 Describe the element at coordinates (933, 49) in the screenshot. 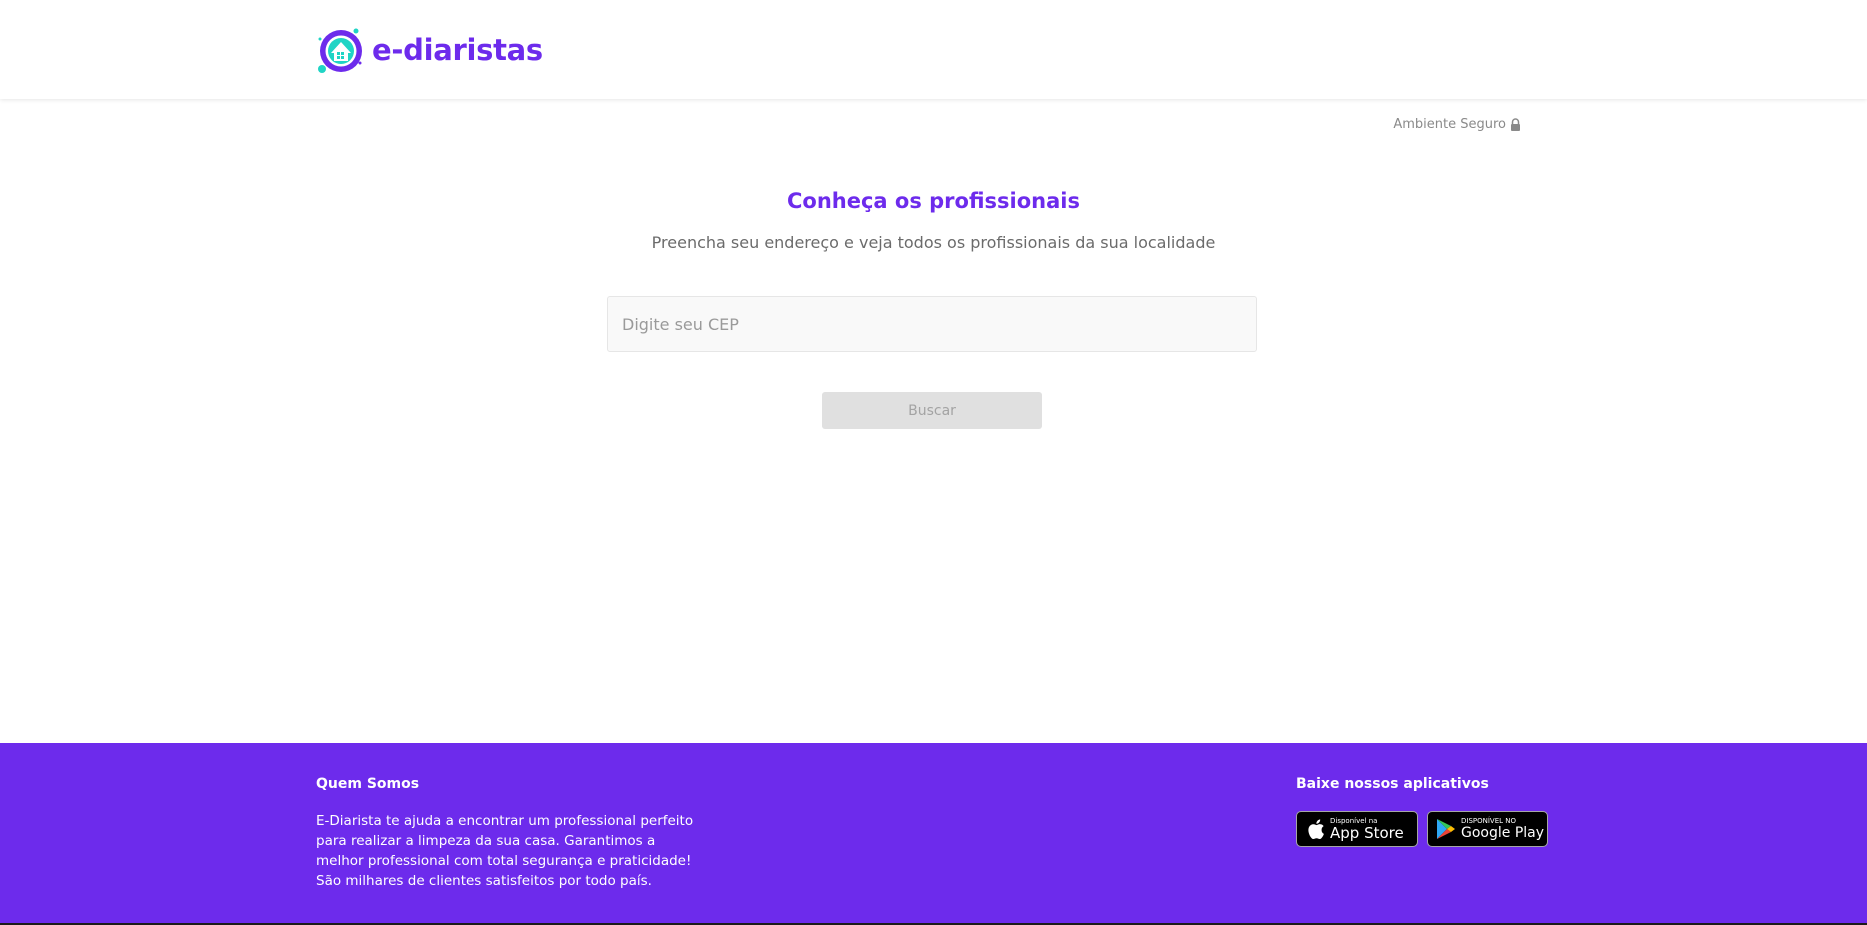

I see `site-header: e-diaristas` at that location.